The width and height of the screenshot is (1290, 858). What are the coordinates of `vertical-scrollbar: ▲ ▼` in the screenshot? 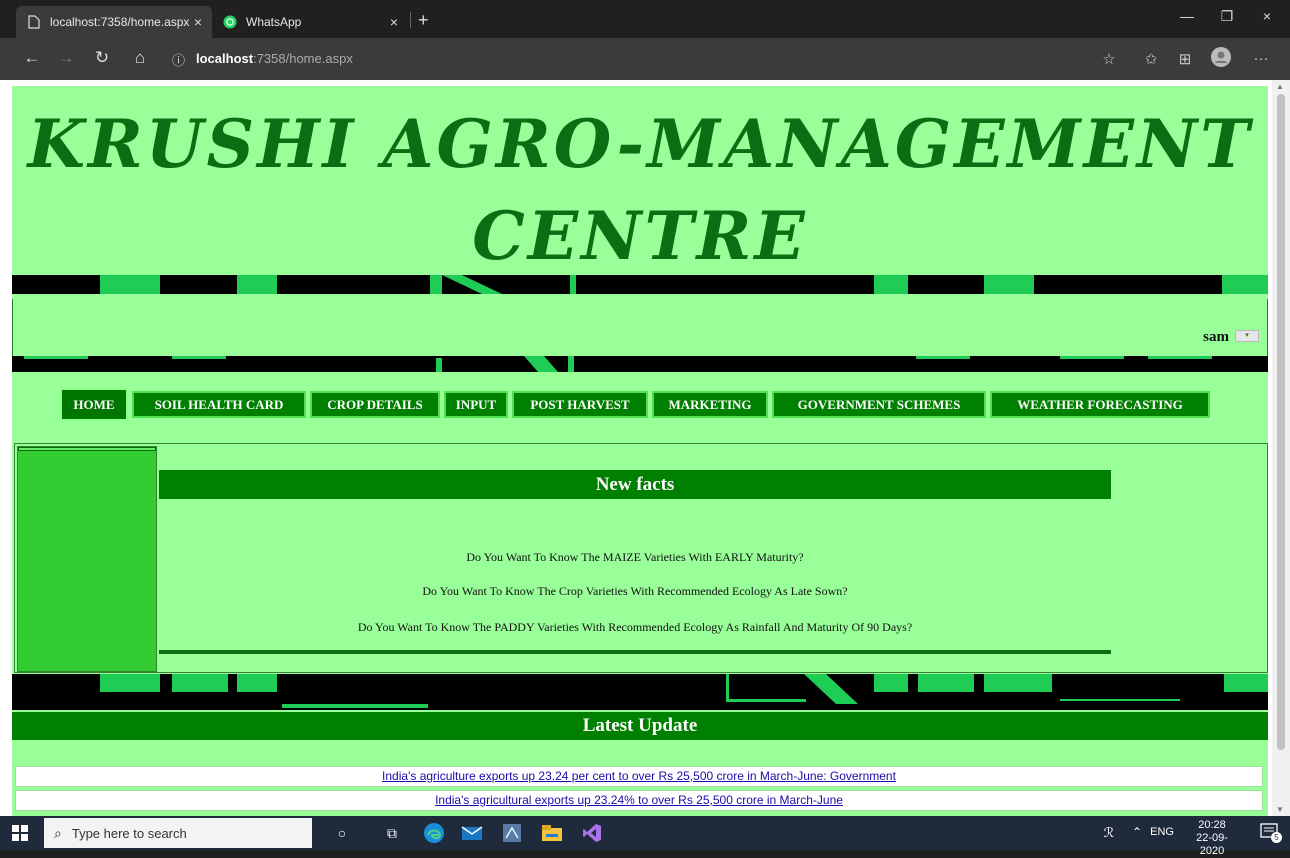 It's located at (1281, 448).